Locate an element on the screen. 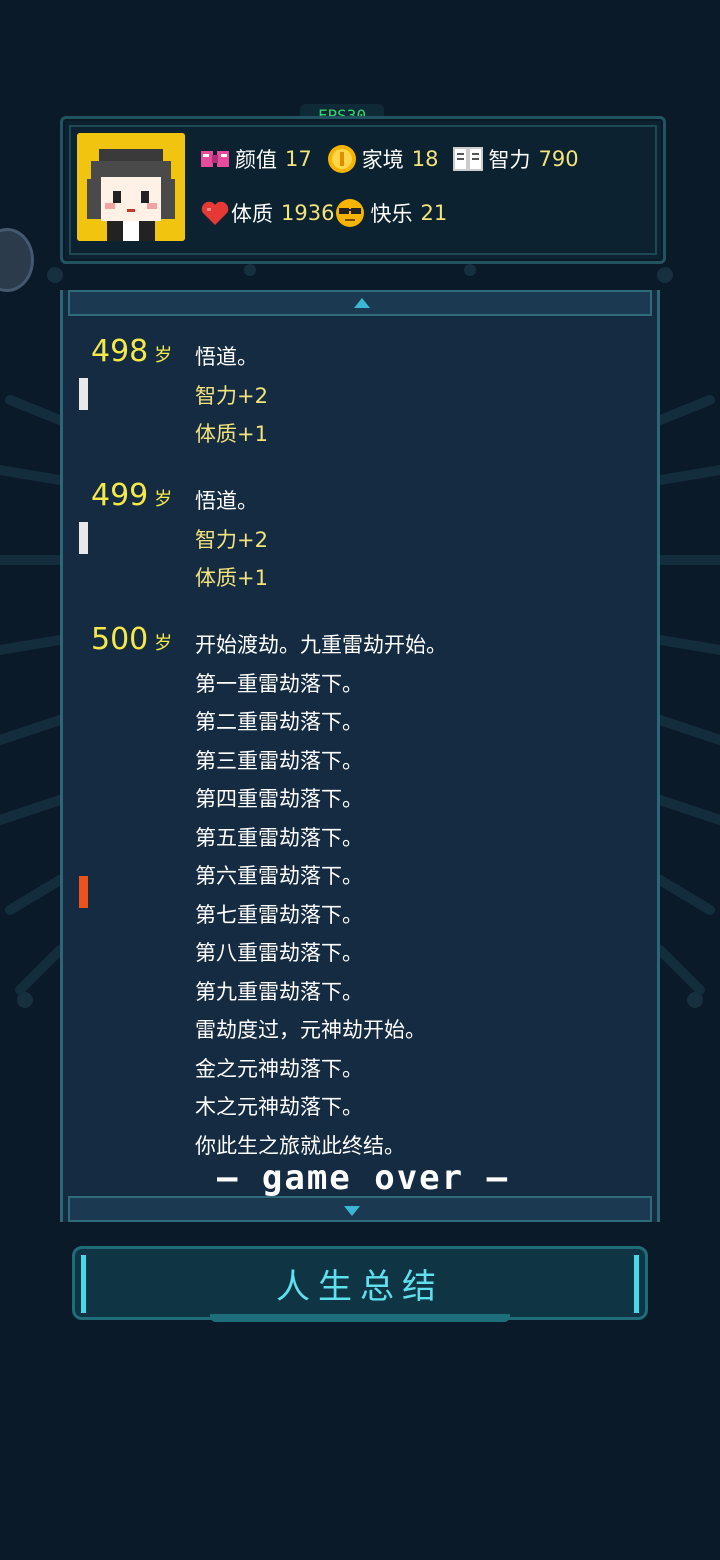 This screenshot has width=720, height=1560. age-label: 498 岁 is located at coordinates (132, 351).